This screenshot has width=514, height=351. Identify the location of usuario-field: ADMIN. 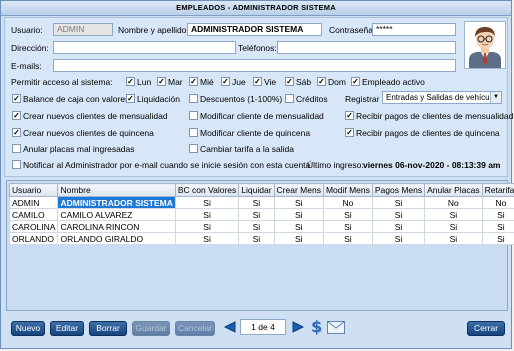
(83, 29).